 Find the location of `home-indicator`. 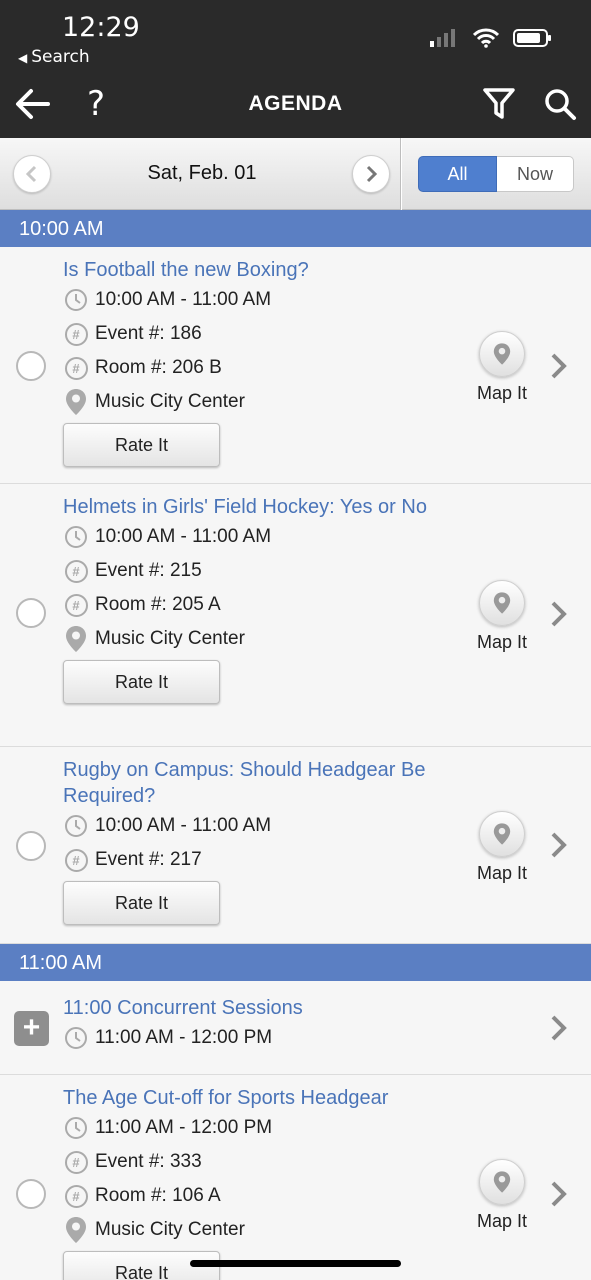

home-indicator is located at coordinates (295, 1263).